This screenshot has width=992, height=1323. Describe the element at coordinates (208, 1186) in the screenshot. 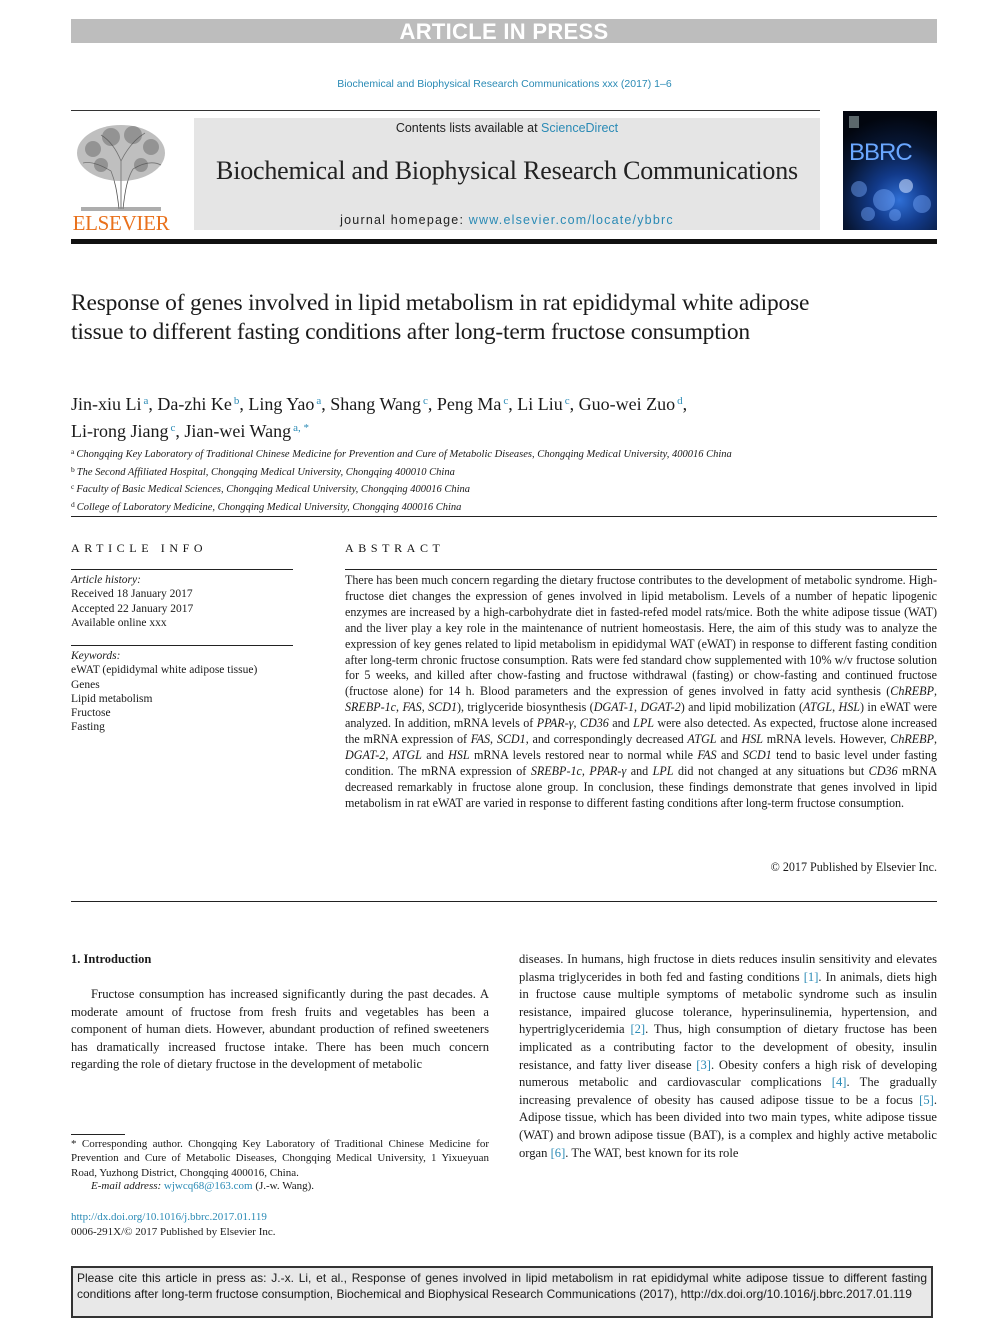

I see `email-link: wjwcq68@163.com` at that location.